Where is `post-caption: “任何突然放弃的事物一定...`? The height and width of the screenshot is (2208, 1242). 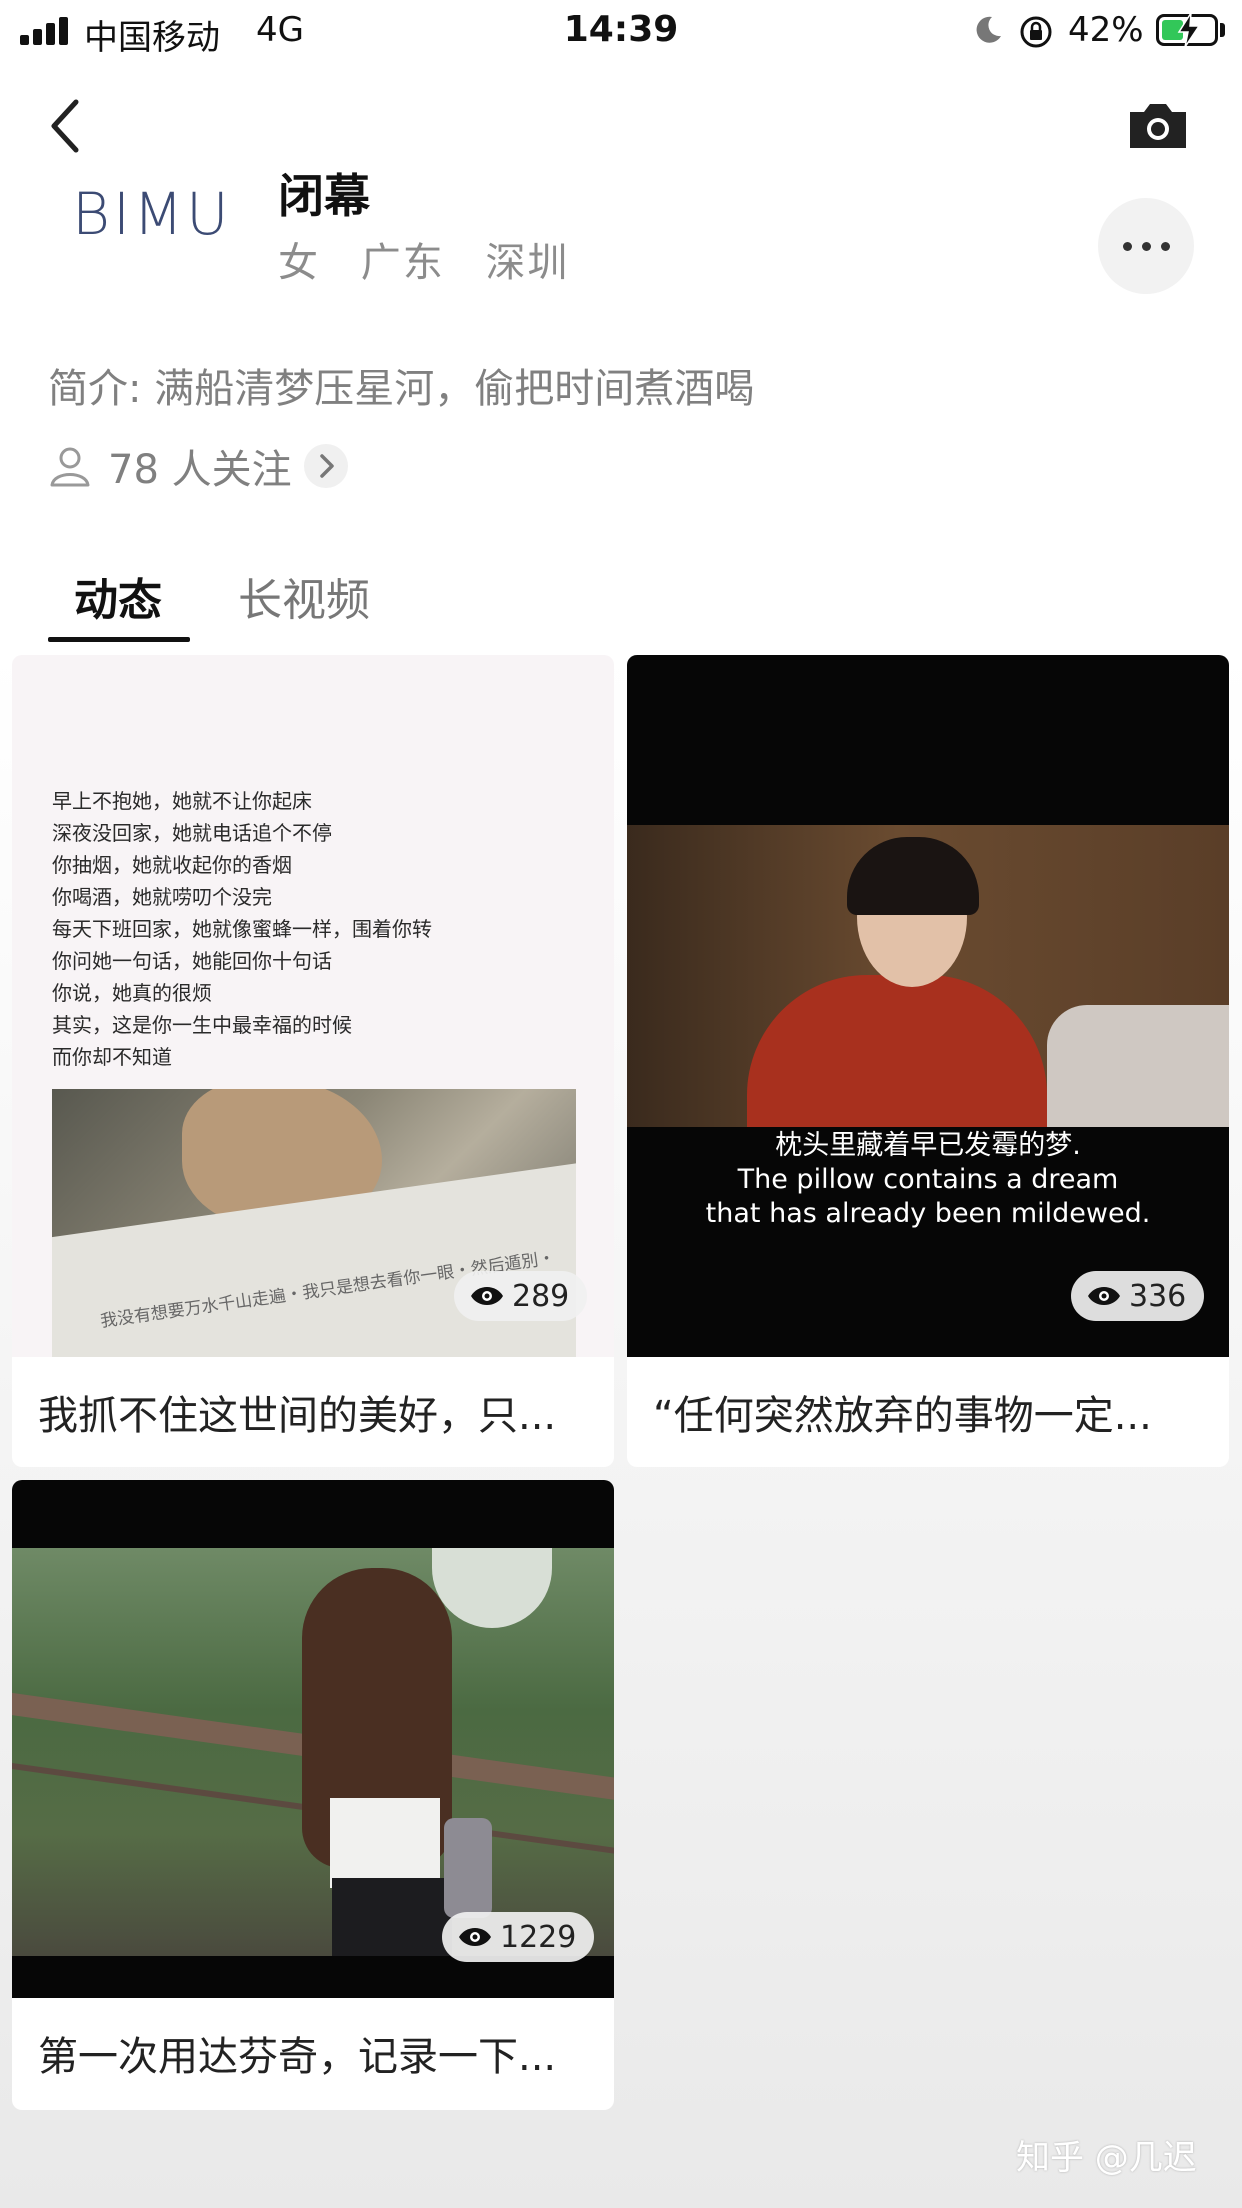 post-caption: “任何突然放弃的事物一定... is located at coordinates (935, 1412).